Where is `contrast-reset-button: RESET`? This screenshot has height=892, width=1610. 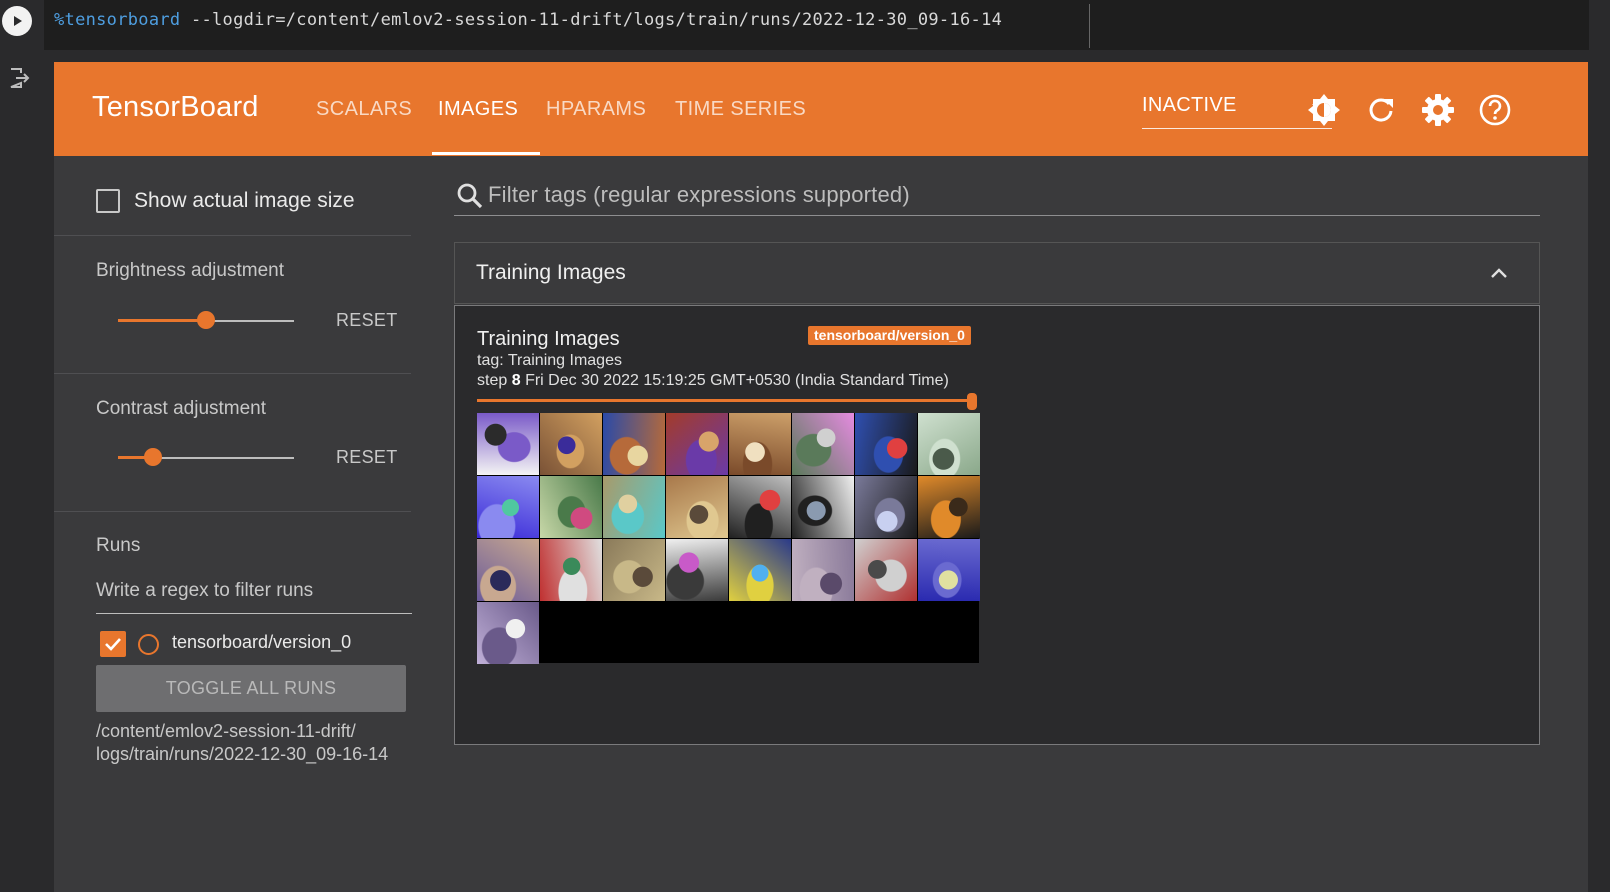 contrast-reset-button: RESET is located at coordinates (367, 457).